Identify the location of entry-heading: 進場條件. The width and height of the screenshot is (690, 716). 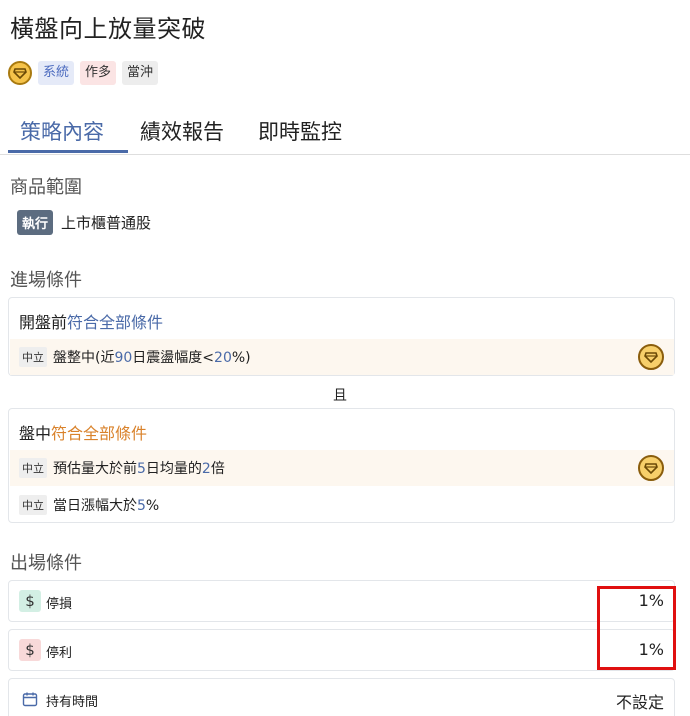
(46, 280).